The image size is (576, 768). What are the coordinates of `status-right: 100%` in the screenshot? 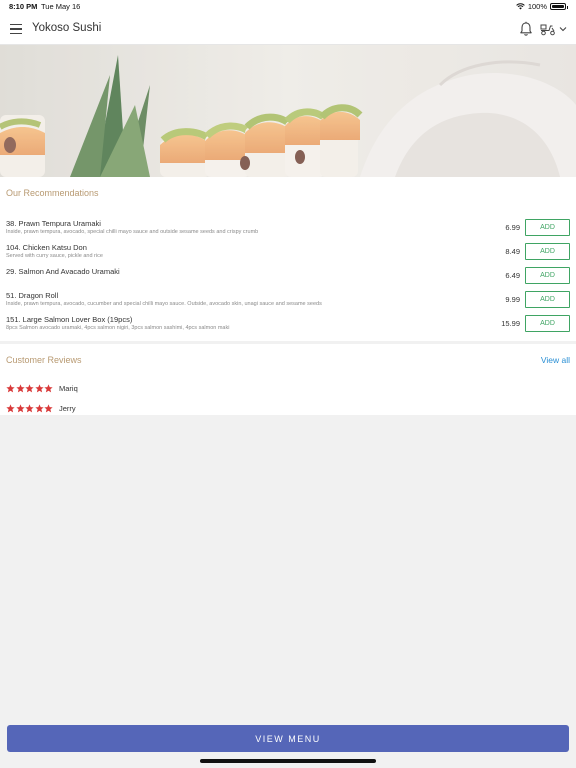 It's located at (542, 6).